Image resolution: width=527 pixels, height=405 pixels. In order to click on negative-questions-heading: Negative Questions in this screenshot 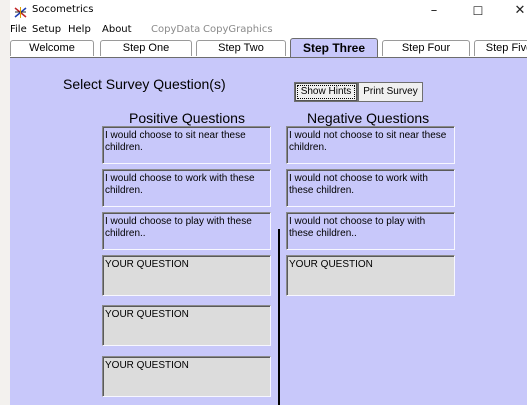, I will do `click(368, 118)`.